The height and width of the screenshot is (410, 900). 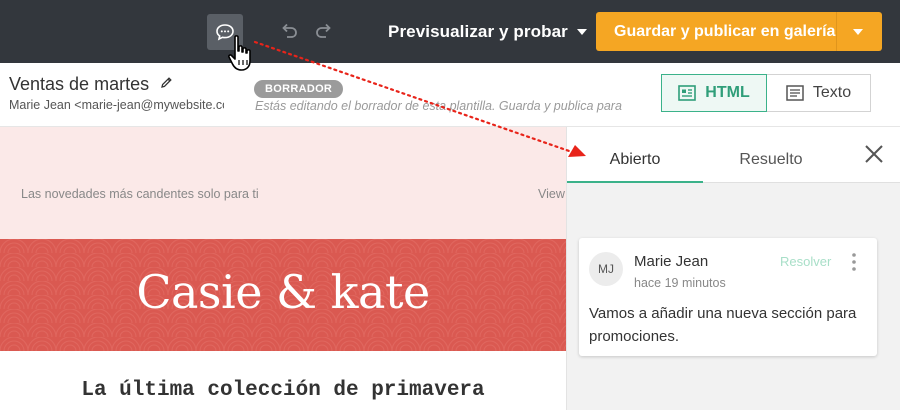 What do you see at coordinates (606, 269) in the screenshot?
I see `avatar: MJ` at bounding box center [606, 269].